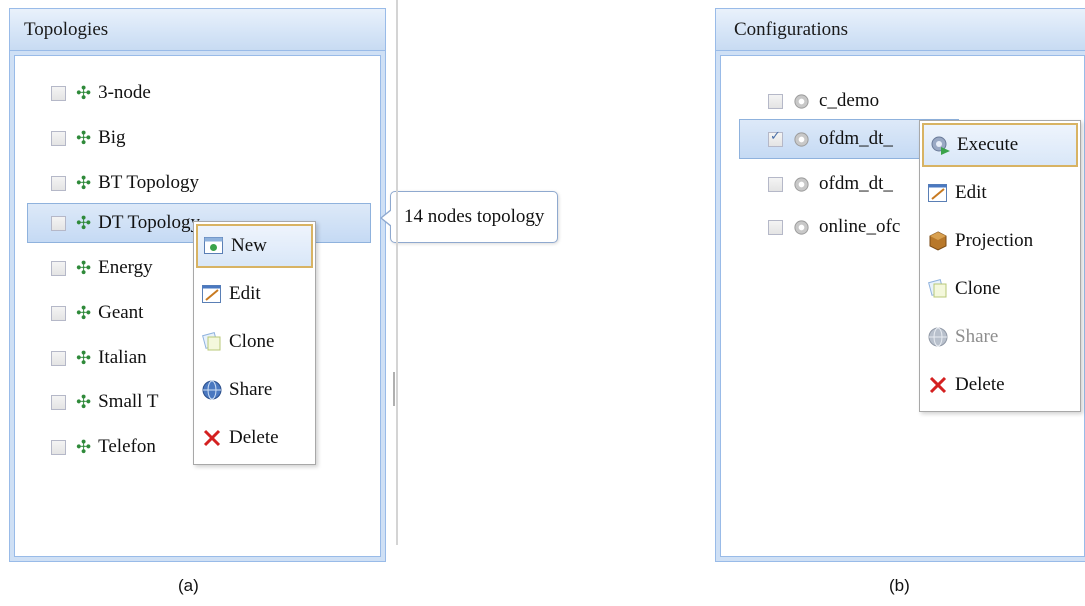 The width and height of the screenshot is (1085, 606). I want to click on tooltip-text: 14 nodes topology, so click(474, 216).